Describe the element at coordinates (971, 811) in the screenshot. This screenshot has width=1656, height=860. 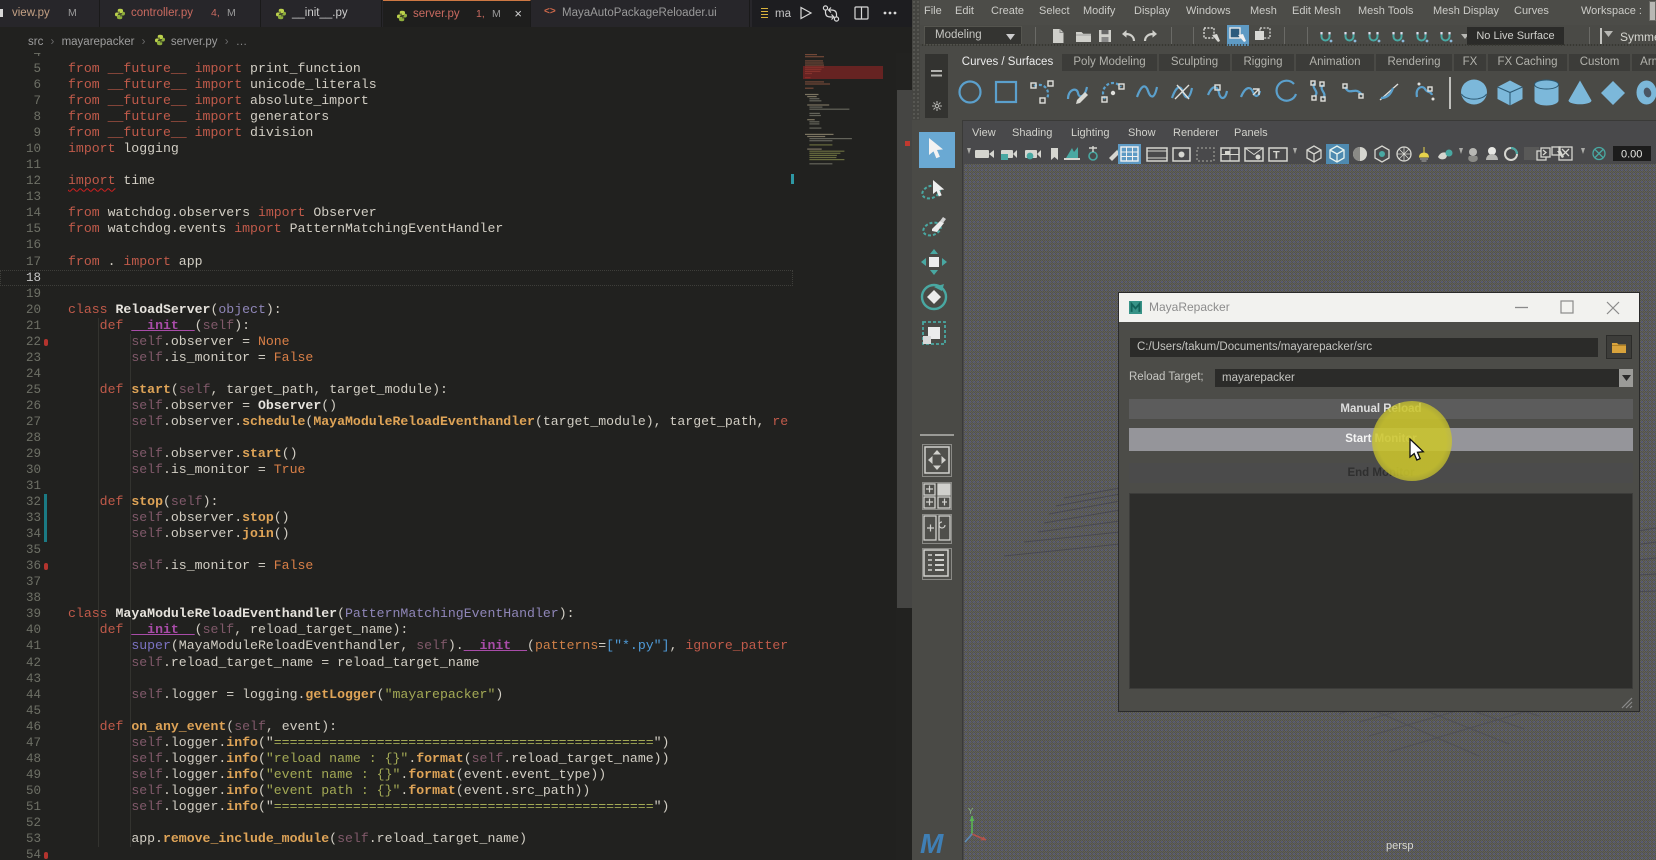
I see `svg-text: Y` at that location.